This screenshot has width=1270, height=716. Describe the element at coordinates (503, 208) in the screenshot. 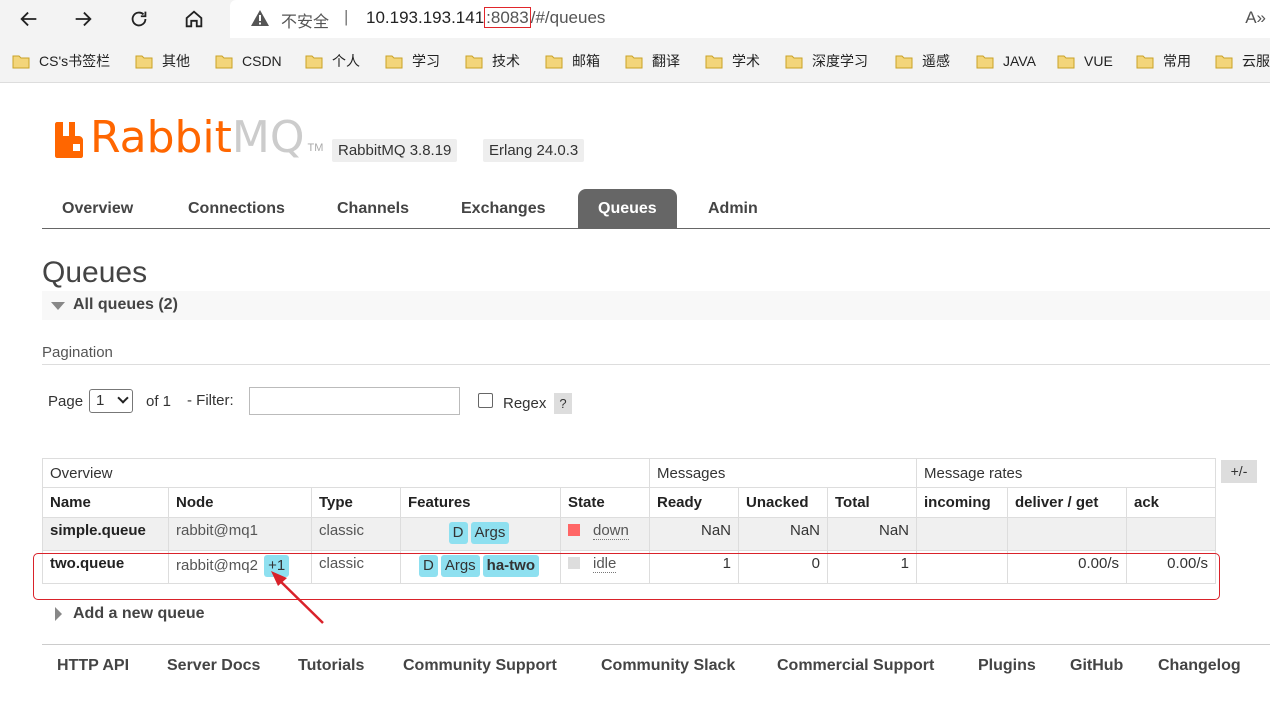

I see `tab-exchanges: Exchanges` at that location.